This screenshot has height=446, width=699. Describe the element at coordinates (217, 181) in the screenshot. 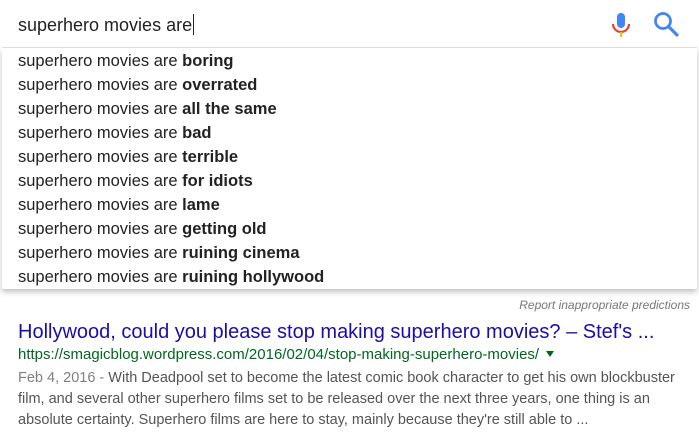

I see `suggestion-completion: for idiots` at that location.